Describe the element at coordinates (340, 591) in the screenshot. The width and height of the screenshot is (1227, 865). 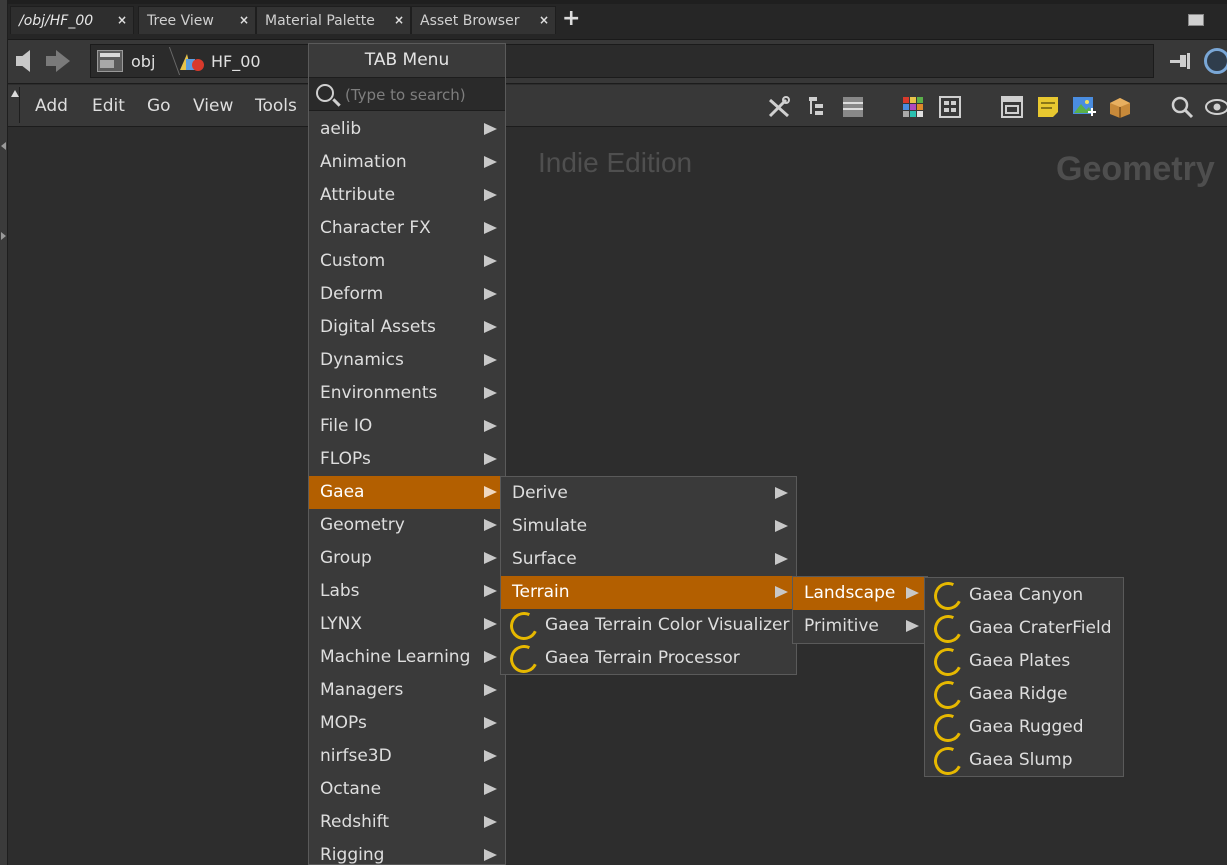
I see `menu-item-label: Labs` at that location.